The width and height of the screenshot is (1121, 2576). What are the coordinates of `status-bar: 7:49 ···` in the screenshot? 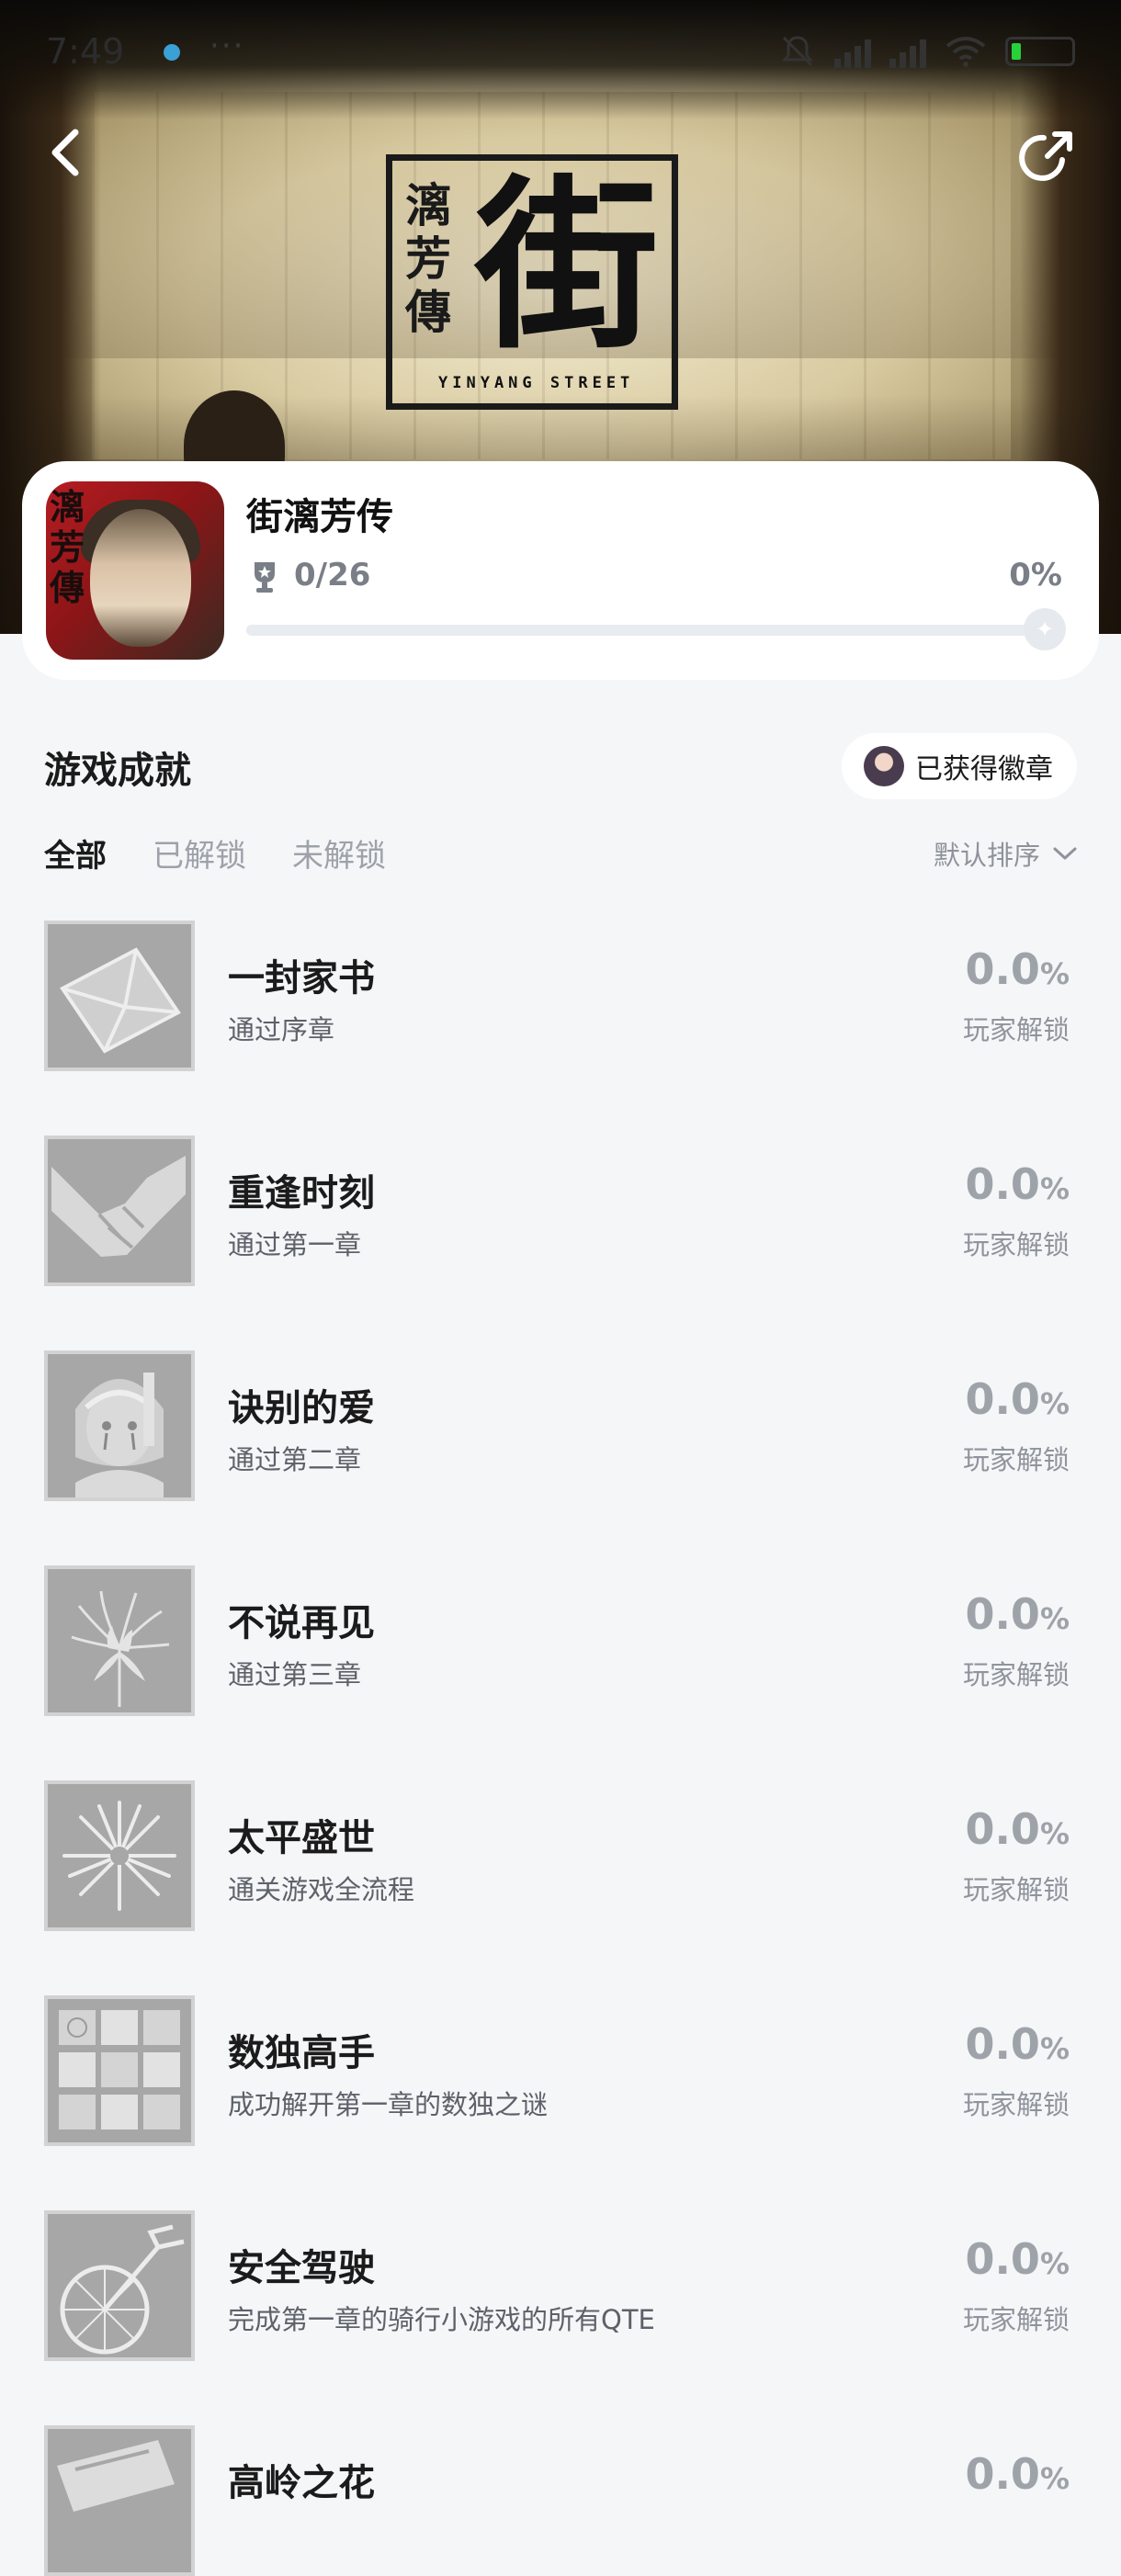 It's located at (560, 54).